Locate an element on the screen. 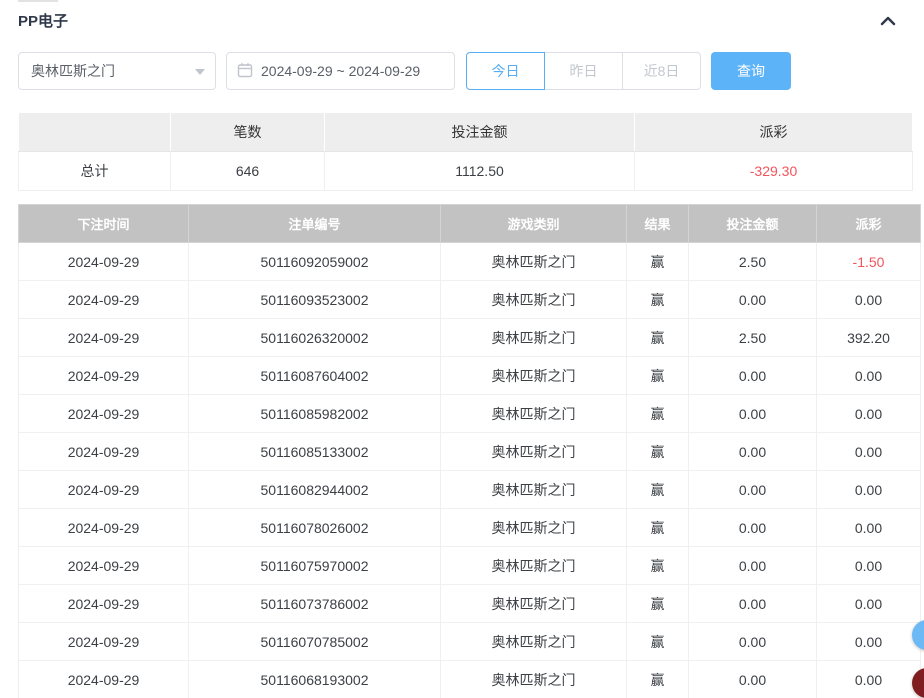 The height and width of the screenshot is (698, 924). summary-header-empty is located at coordinates (94, 132).